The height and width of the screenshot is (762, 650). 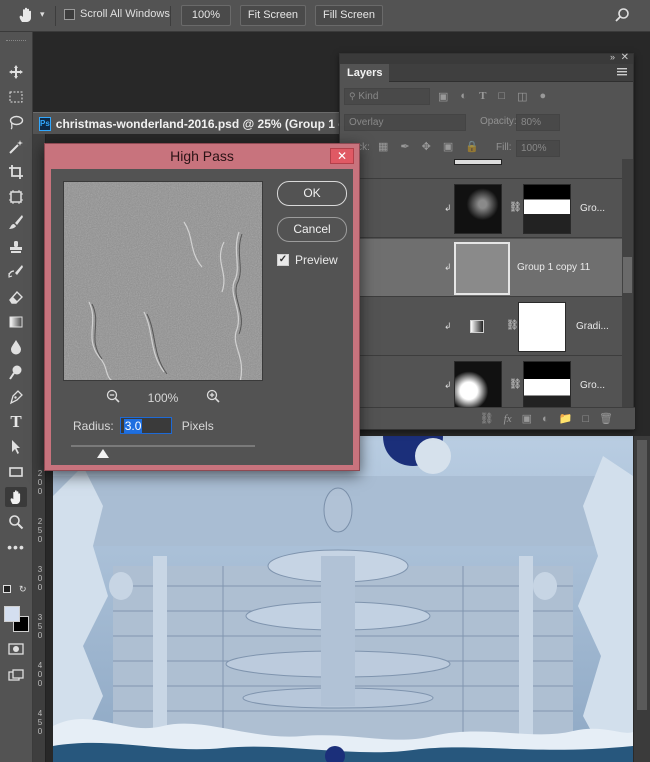 What do you see at coordinates (508, 419) in the screenshot?
I see `layer-style-fx-icon: fx` at bounding box center [508, 419].